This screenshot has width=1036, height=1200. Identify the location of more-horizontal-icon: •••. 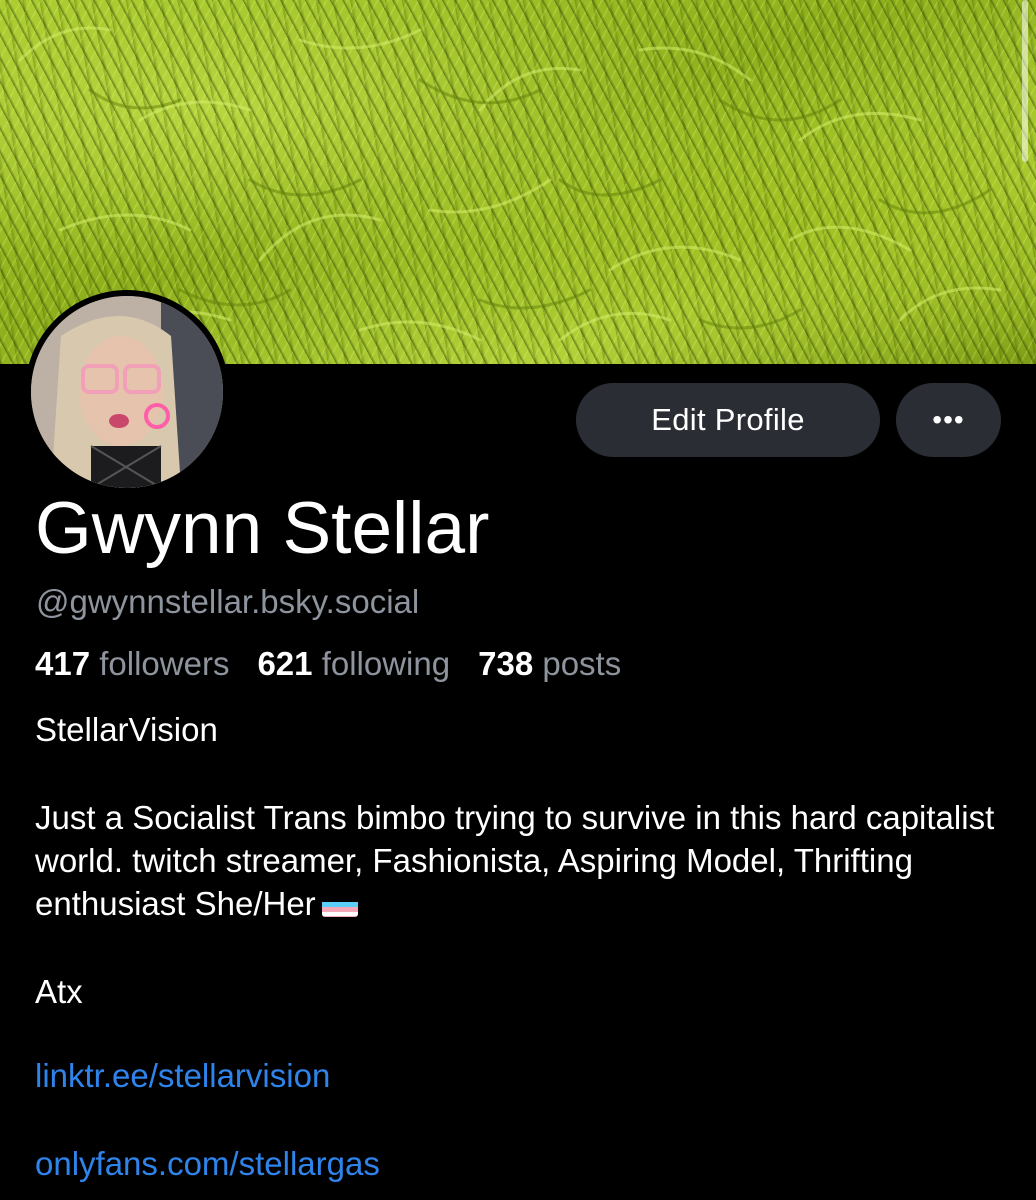
(948, 419).